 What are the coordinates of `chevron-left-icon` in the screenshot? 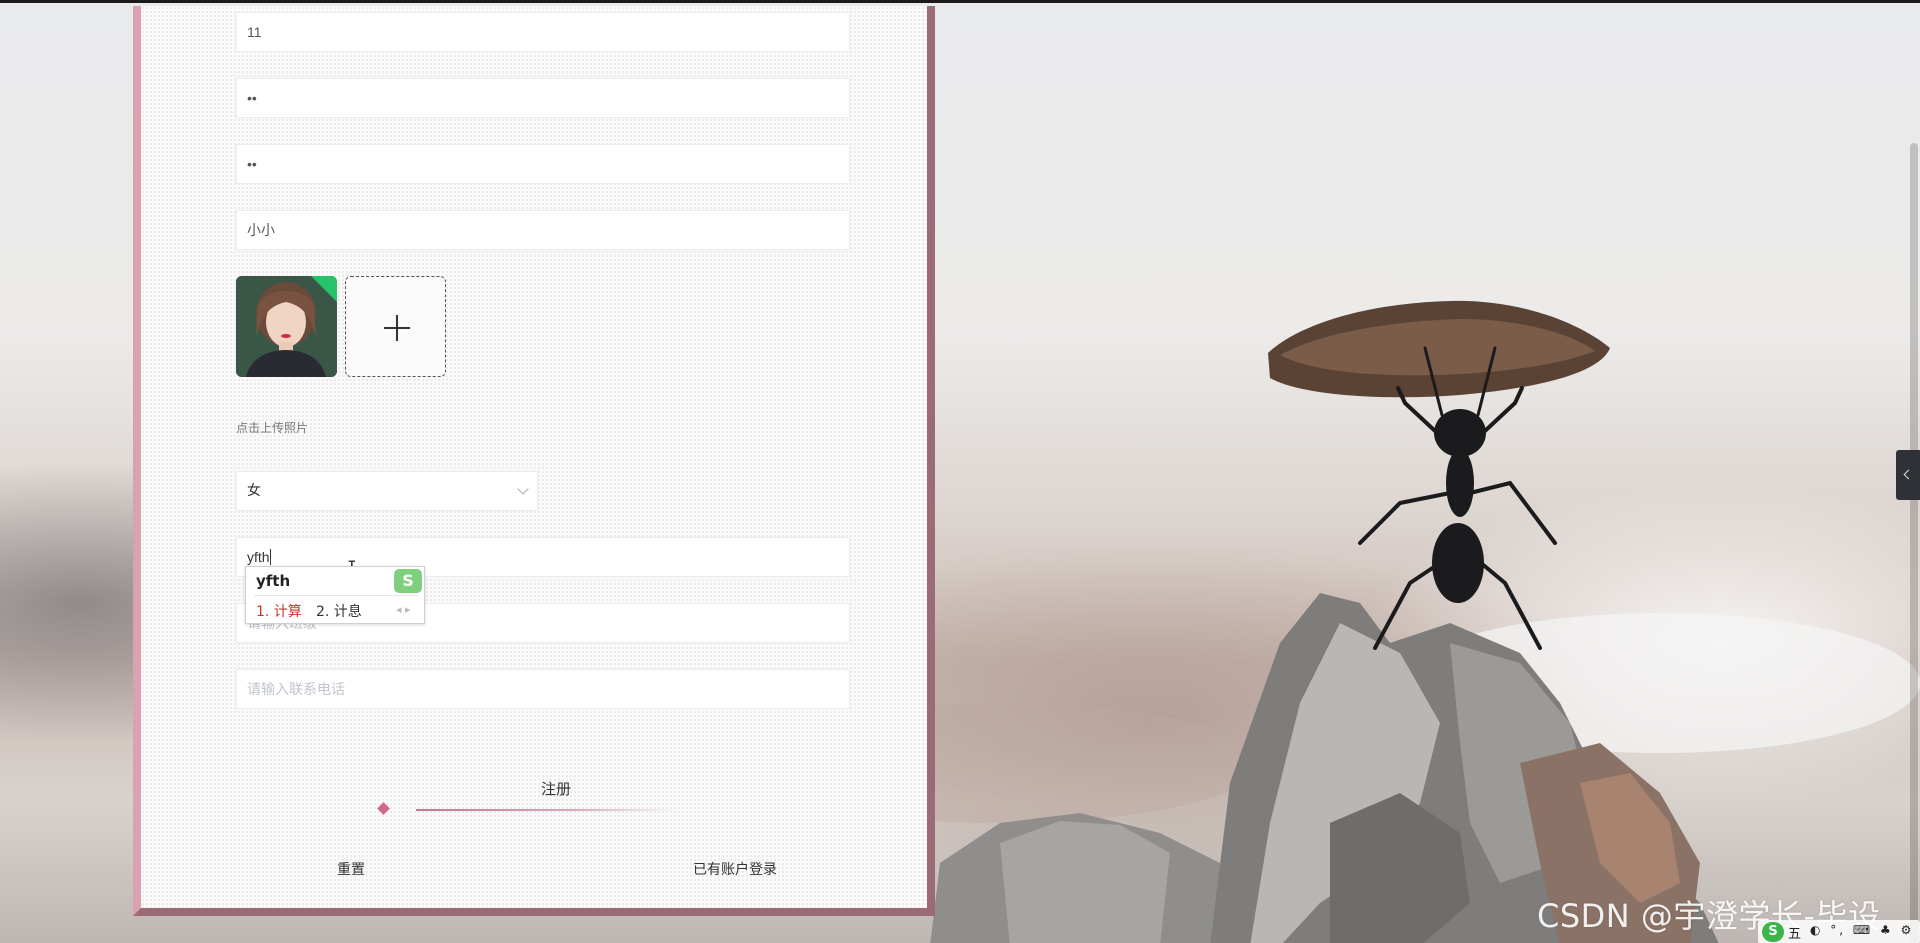 It's located at (1908, 474).